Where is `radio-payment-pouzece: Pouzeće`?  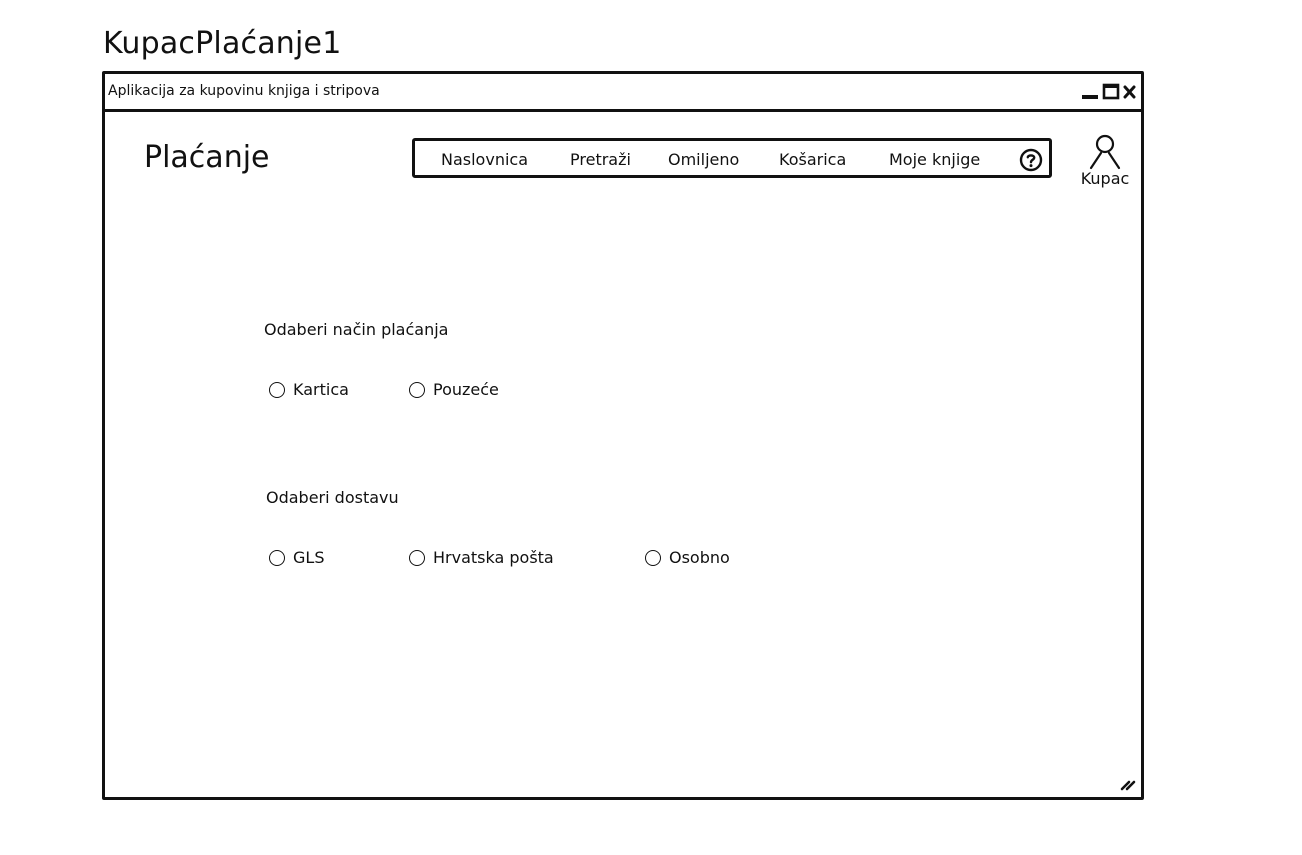
radio-payment-pouzece: Pouzeće is located at coordinates (454, 390).